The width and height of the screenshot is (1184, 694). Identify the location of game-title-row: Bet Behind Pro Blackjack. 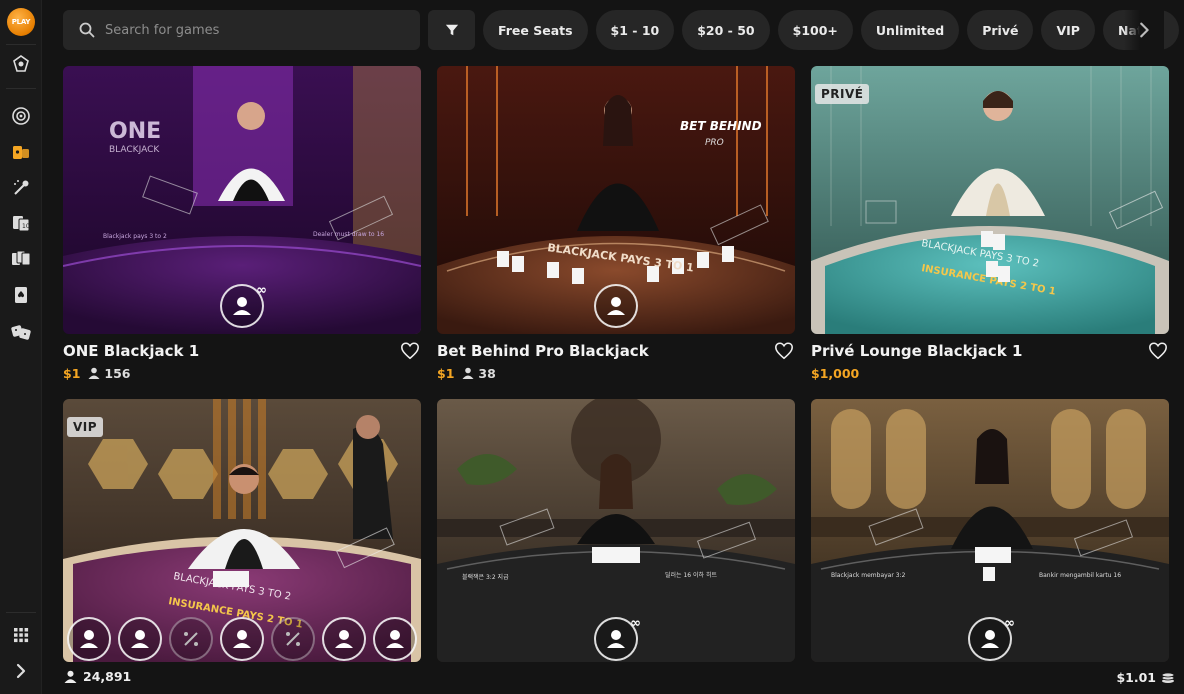
(616, 351).